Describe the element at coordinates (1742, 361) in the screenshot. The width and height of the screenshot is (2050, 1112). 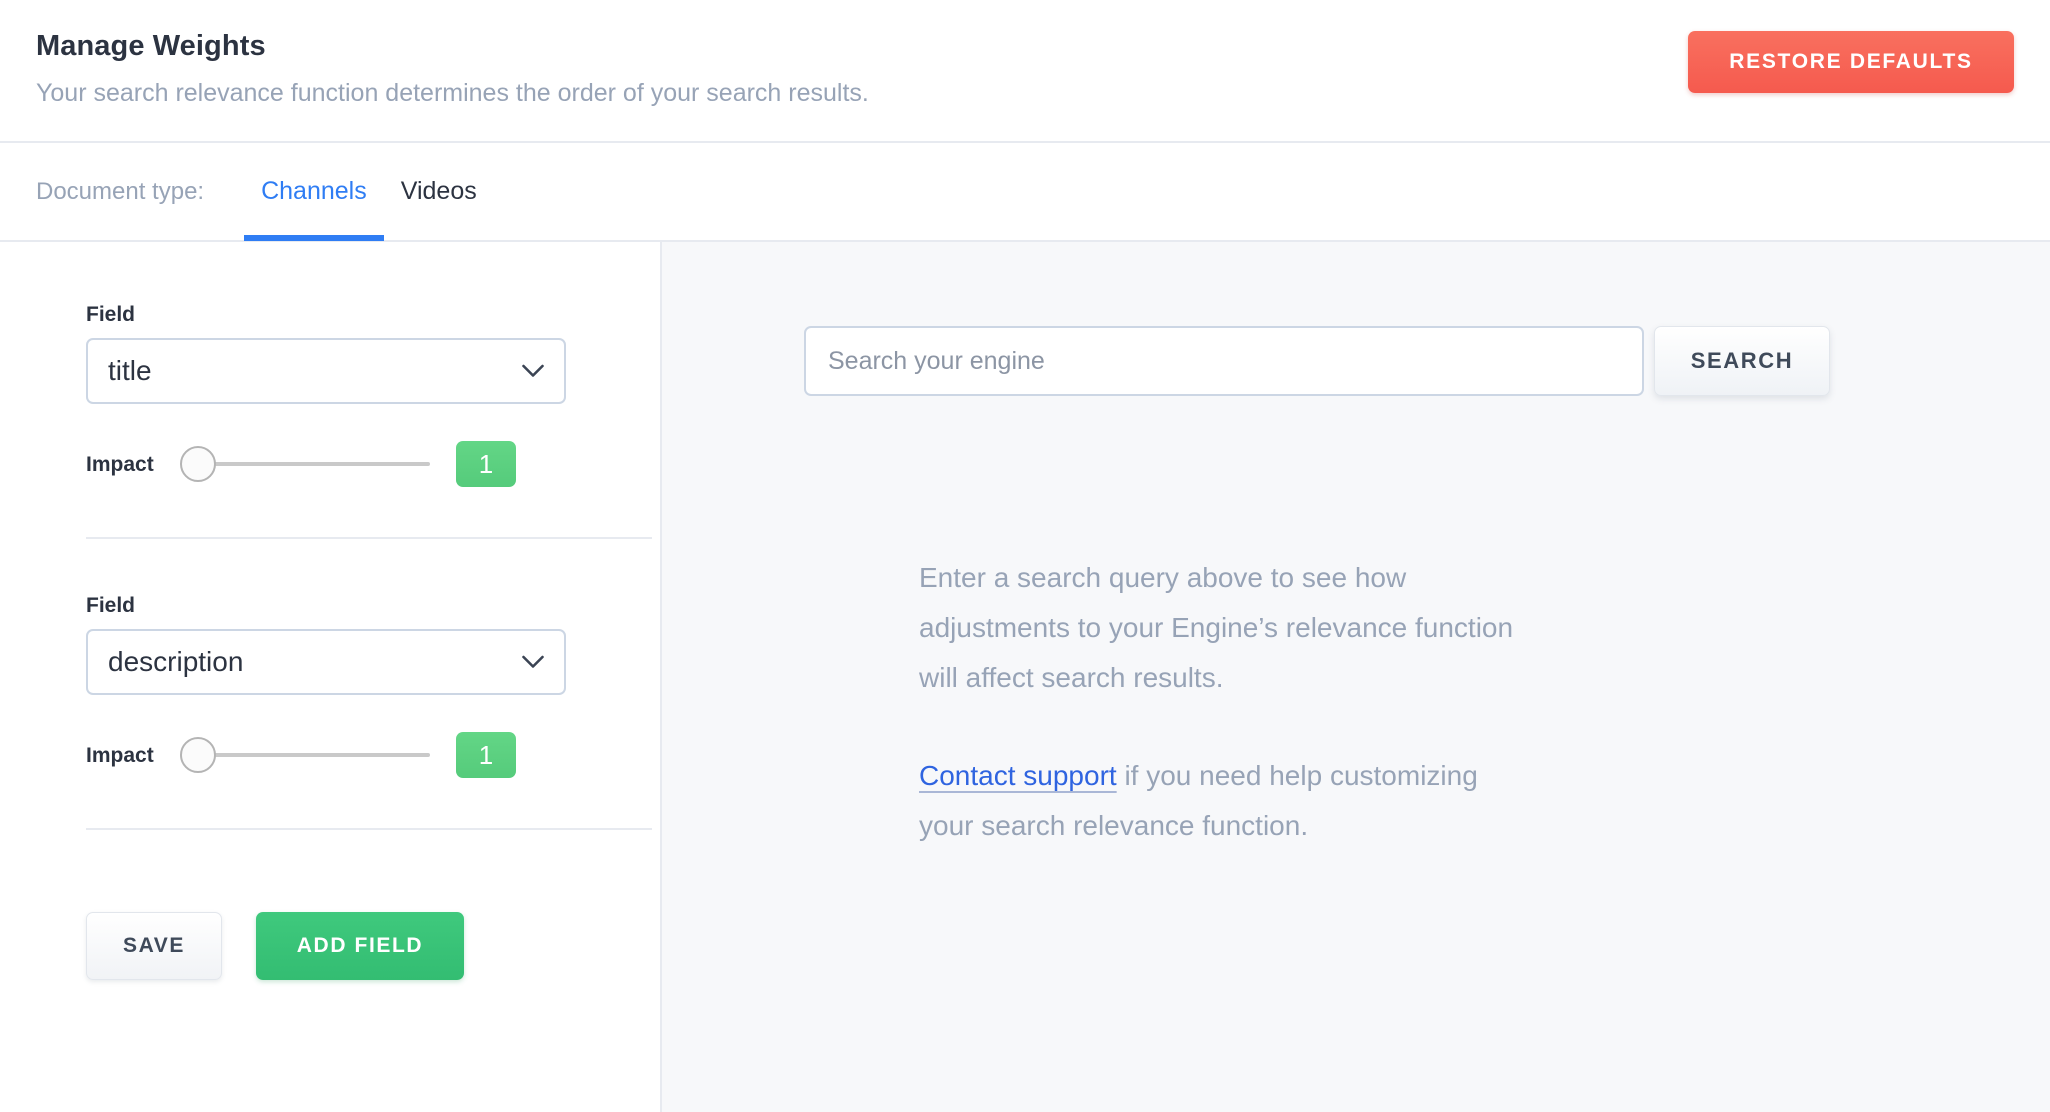
I see `search-button: SEARCH` at that location.